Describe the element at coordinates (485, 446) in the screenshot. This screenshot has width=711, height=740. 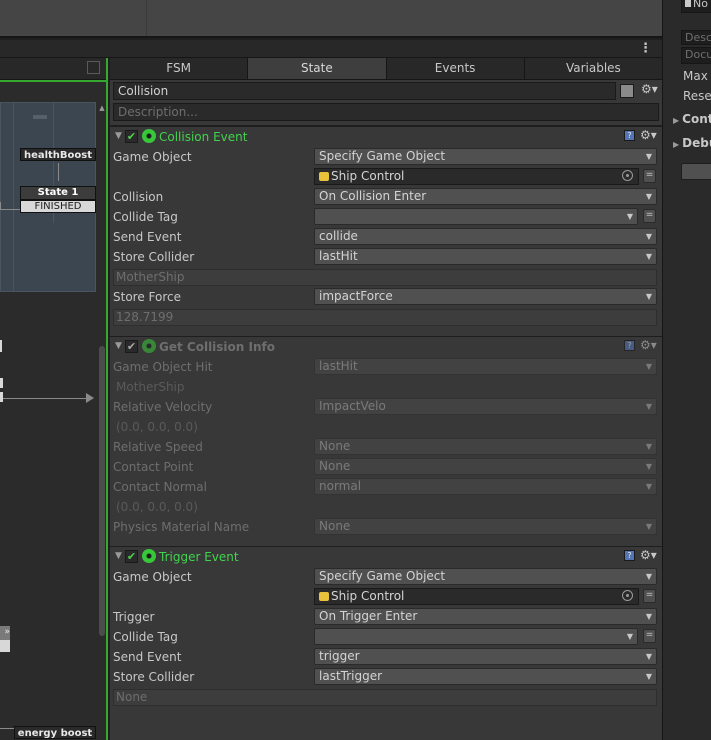
I see `relative-speed-dropdown: None ▼` at that location.